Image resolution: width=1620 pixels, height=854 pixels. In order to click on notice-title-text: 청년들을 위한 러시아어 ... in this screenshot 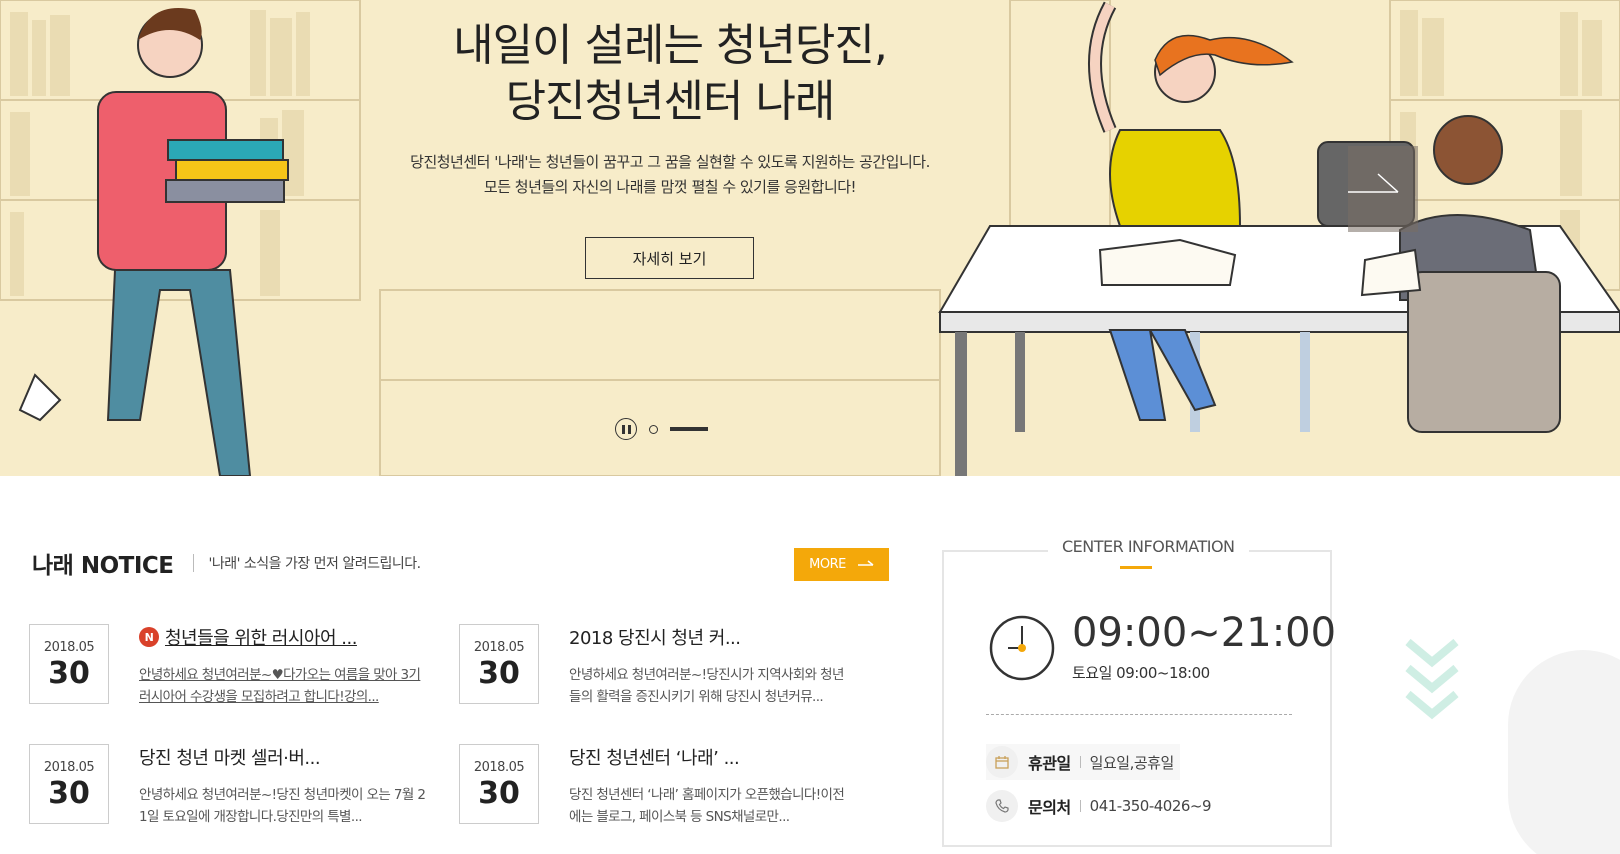, I will do `click(261, 638)`.